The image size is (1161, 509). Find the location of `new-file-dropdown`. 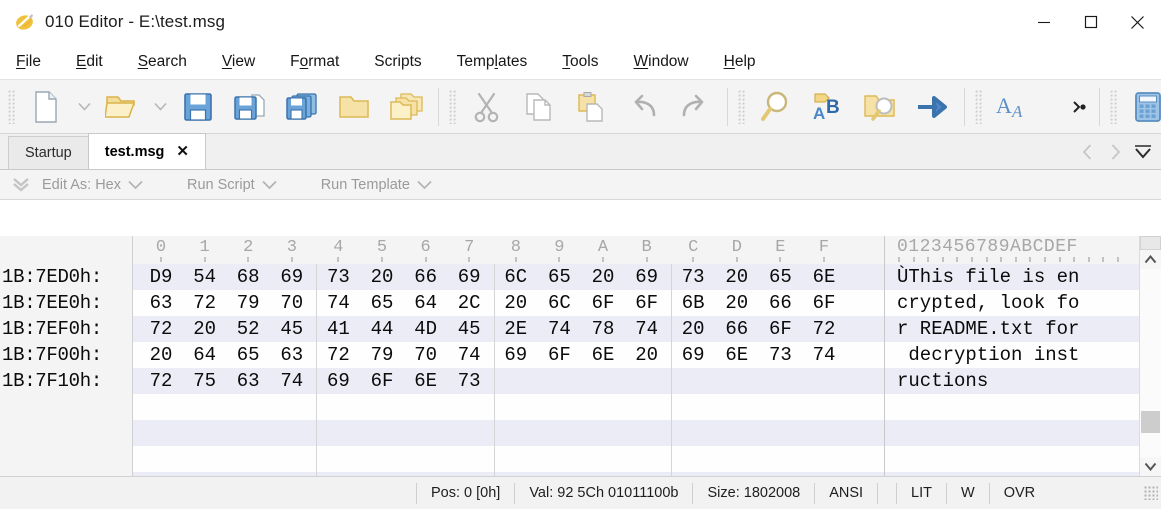

new-file-dropdown is located at coordinates (84, 106).